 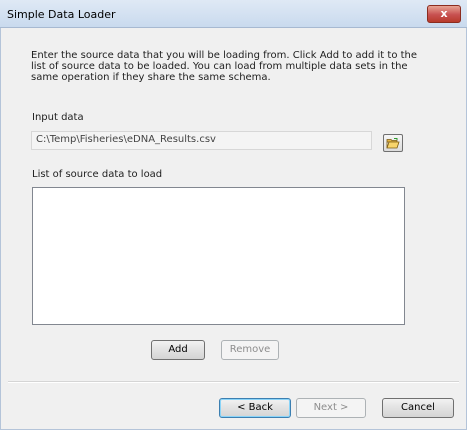 I want to click on close-icon: x, so click(x=444, y=13).